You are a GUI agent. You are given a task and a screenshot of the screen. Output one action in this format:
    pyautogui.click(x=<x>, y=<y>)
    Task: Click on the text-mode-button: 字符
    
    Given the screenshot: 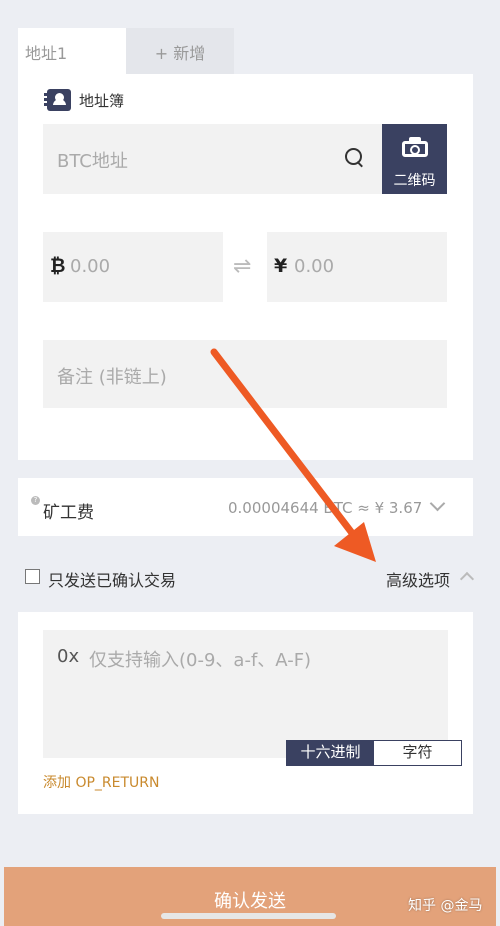 What is the action you would take?
    pyautogui.click(x=417, y=753)
    